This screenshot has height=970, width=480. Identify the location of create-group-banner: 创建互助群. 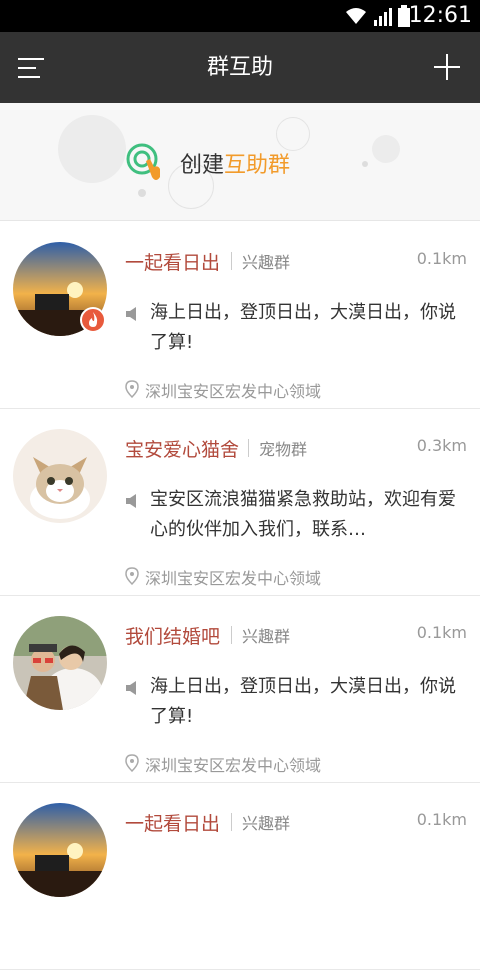
(240, 162).